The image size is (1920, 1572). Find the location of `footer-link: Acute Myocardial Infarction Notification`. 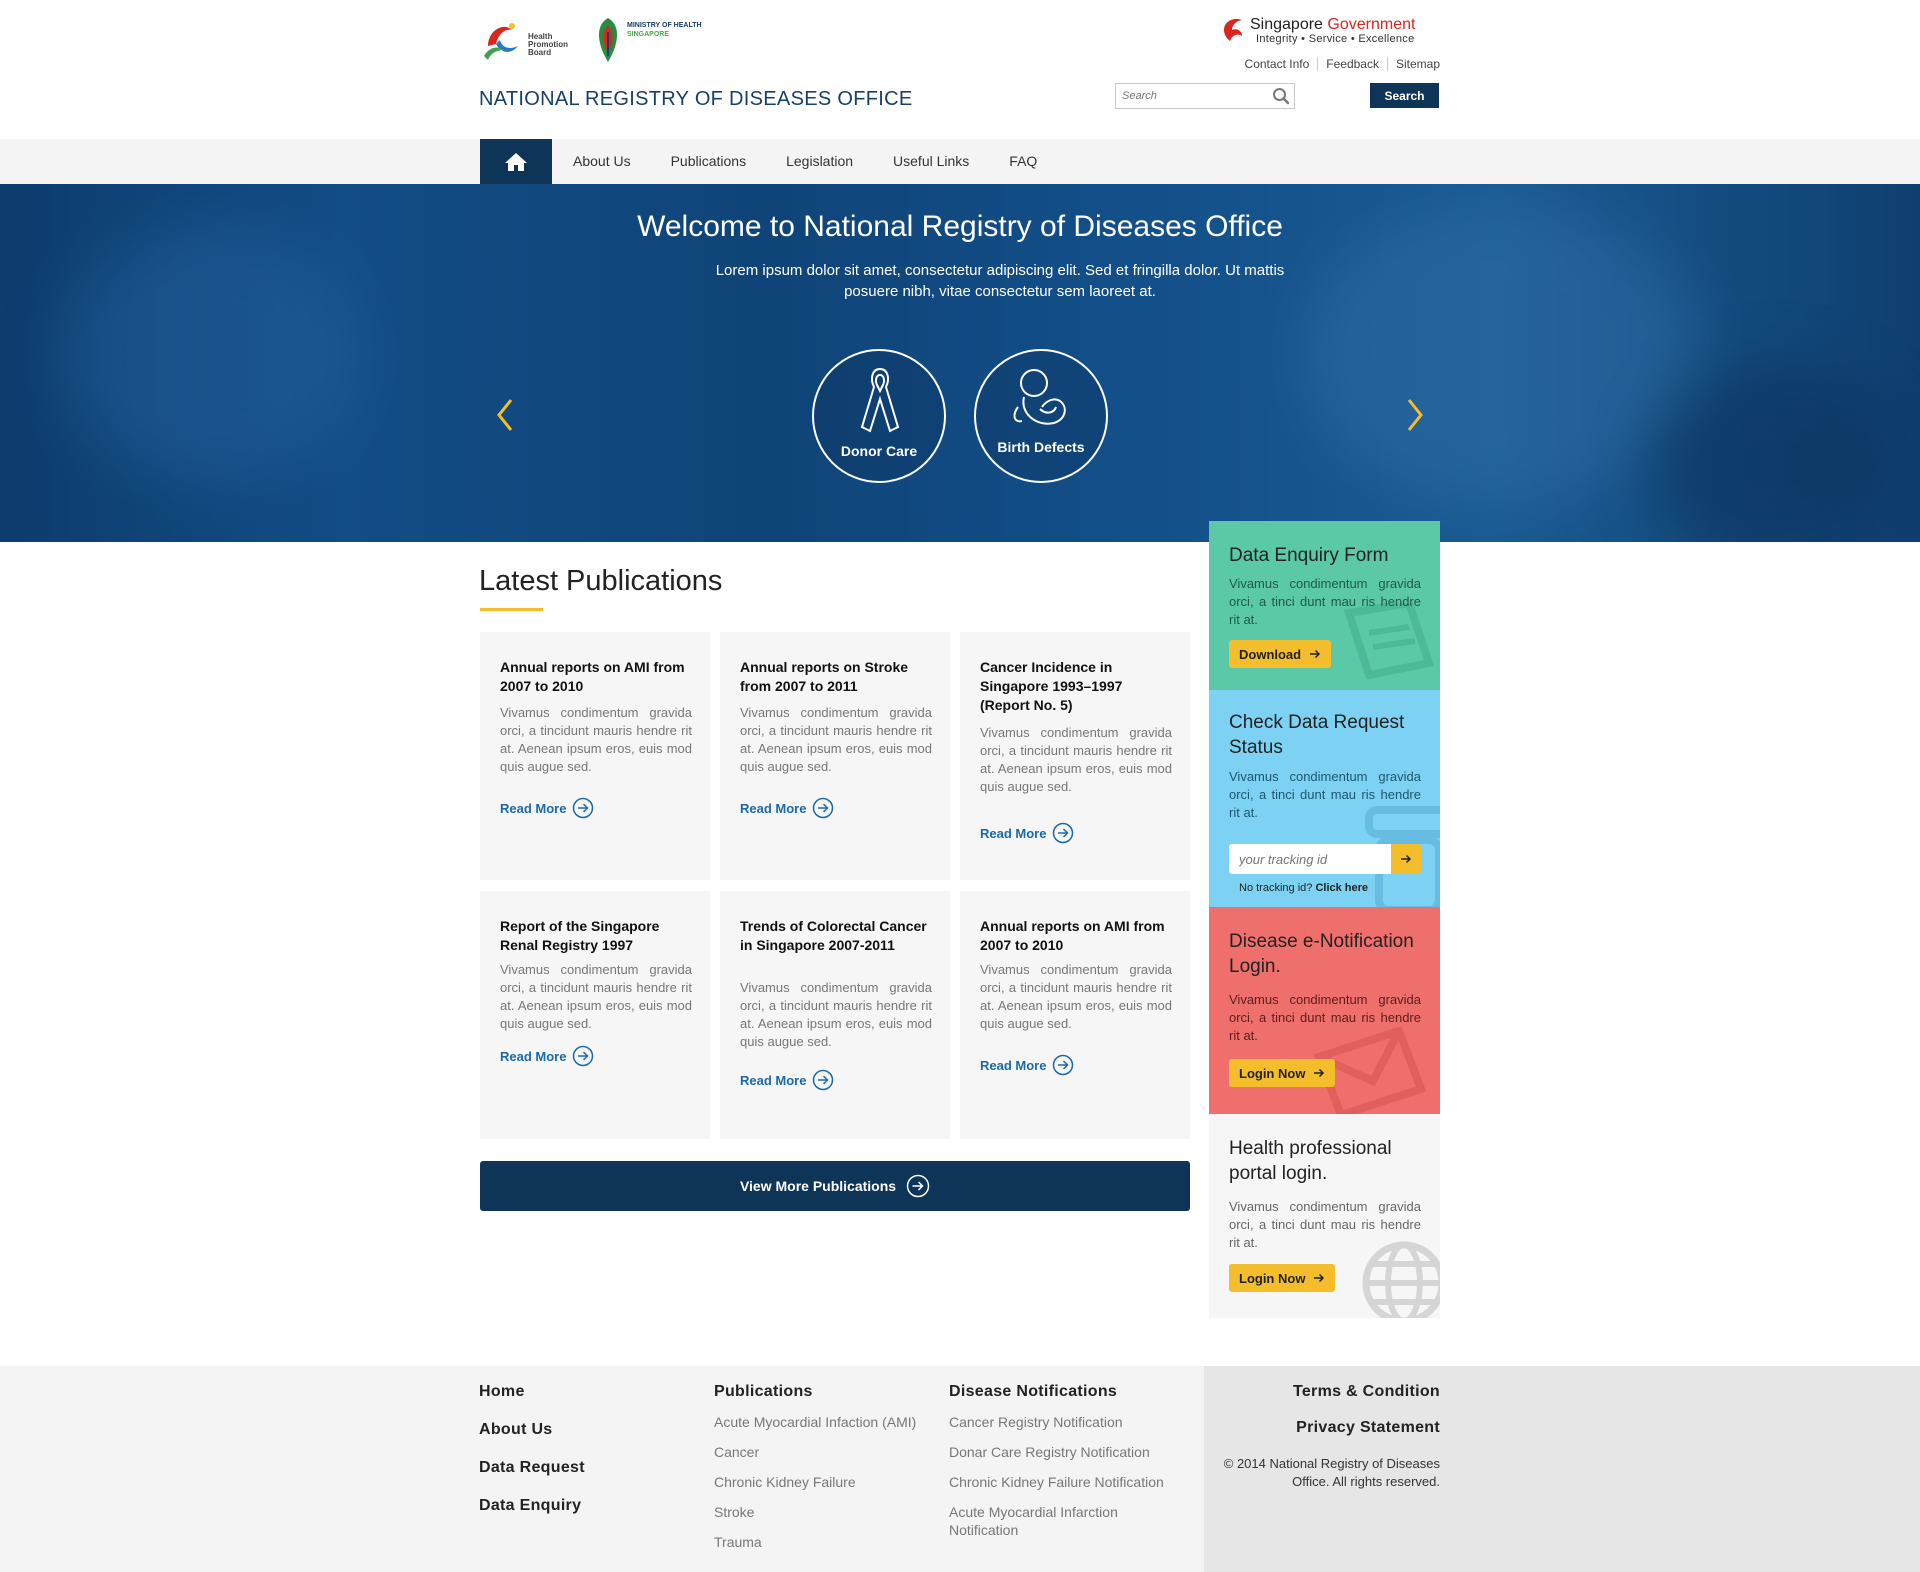

footer-link: Acute Myocardial Infarction Notification is located at coordinates (1044, 1521).